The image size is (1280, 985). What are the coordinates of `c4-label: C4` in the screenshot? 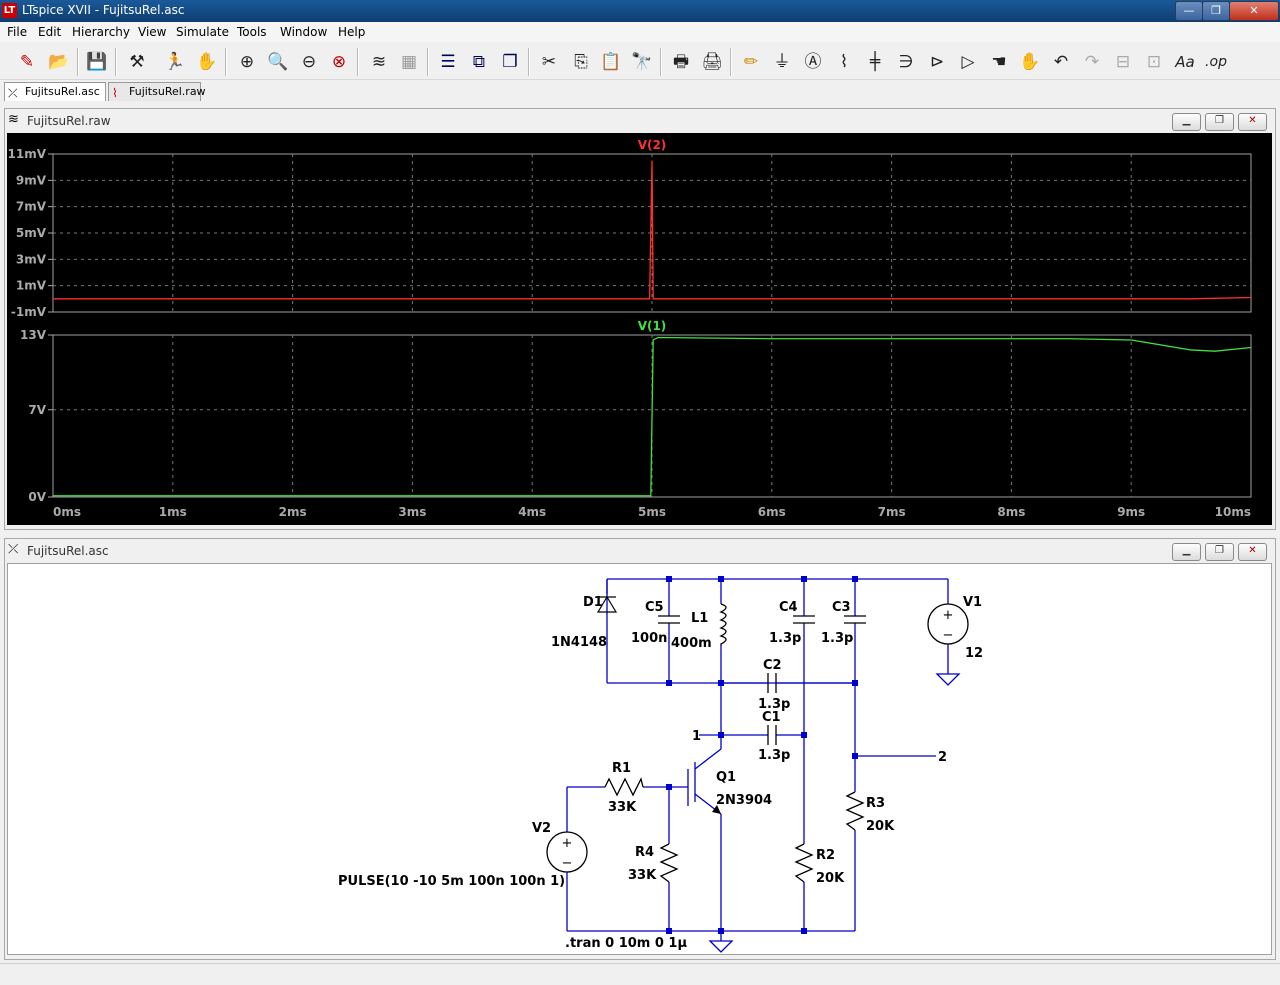 It's located at (788, 607).